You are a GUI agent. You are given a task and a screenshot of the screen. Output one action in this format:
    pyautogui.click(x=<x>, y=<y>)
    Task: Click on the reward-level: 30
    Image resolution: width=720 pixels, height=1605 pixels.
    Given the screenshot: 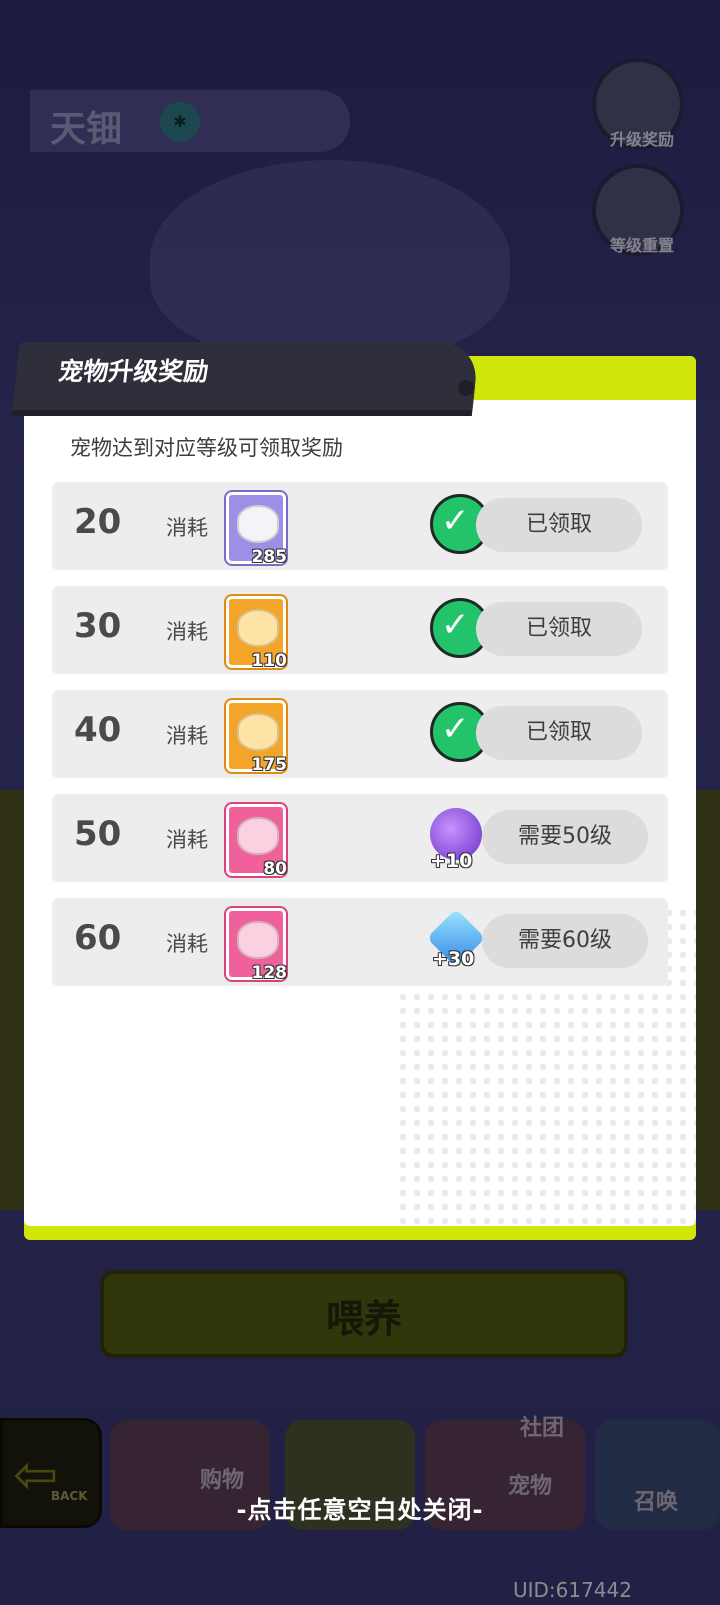 What is the action you would take?
    pyautogui.click(x=98, y=626)
    